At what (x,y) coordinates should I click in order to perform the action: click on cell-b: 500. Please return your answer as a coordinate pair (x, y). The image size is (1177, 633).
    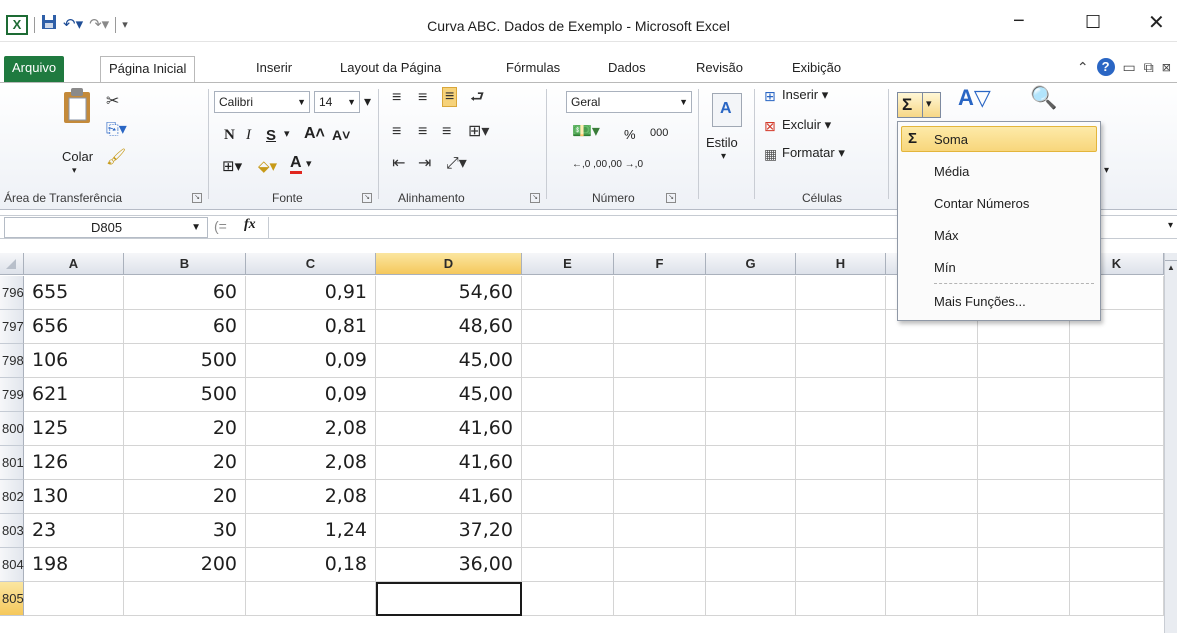
    Looking at the image, I should click on (185, 361).